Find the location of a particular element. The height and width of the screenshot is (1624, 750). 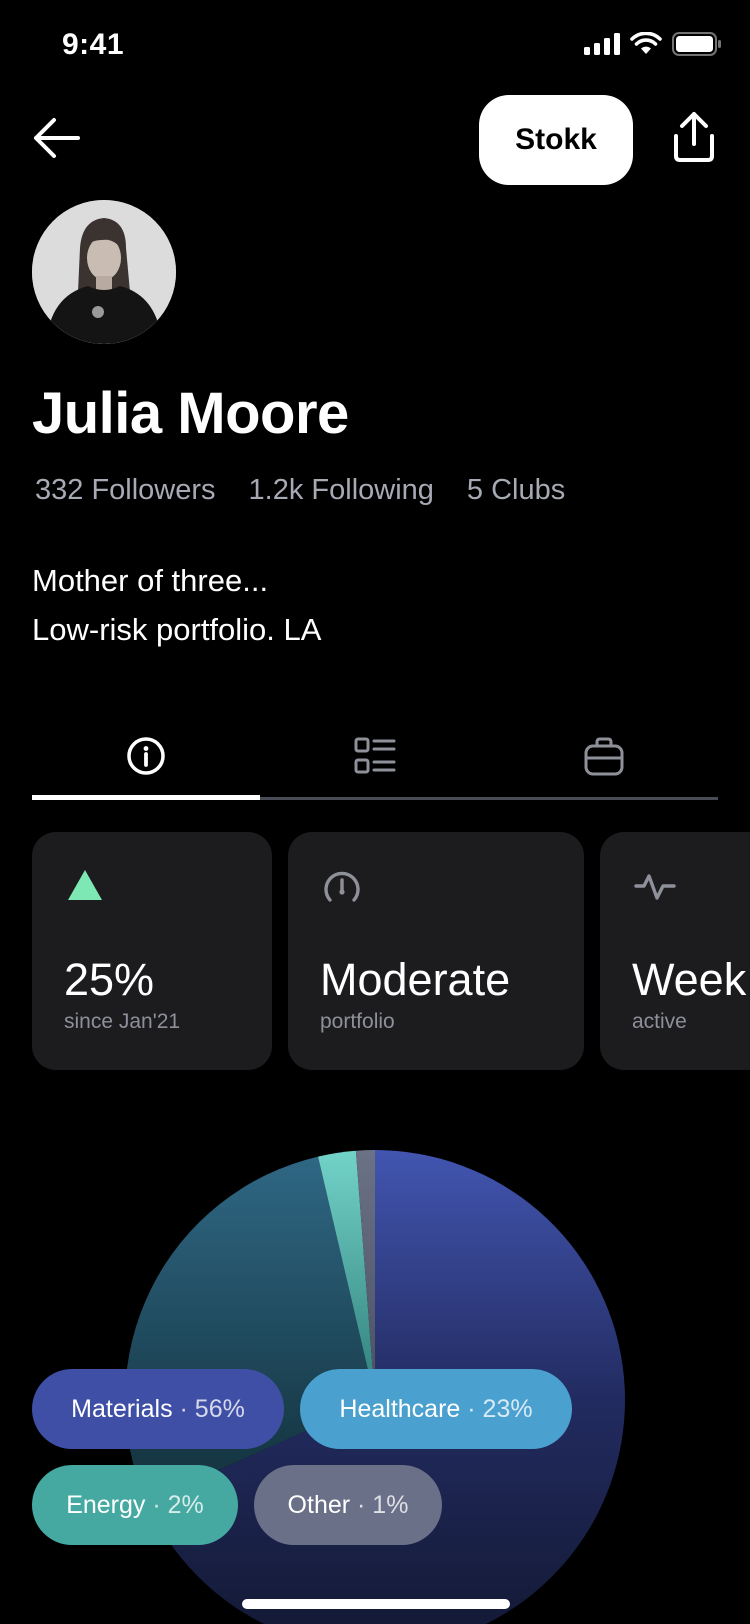

legend-percent: · 23% is located at coordinates (500, 1408).